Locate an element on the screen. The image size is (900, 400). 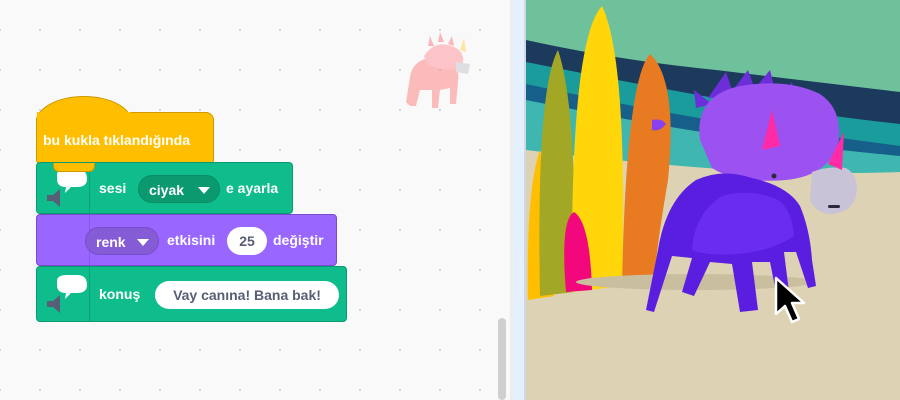
workspace-scrollbar is located at coordinates (502, 359).